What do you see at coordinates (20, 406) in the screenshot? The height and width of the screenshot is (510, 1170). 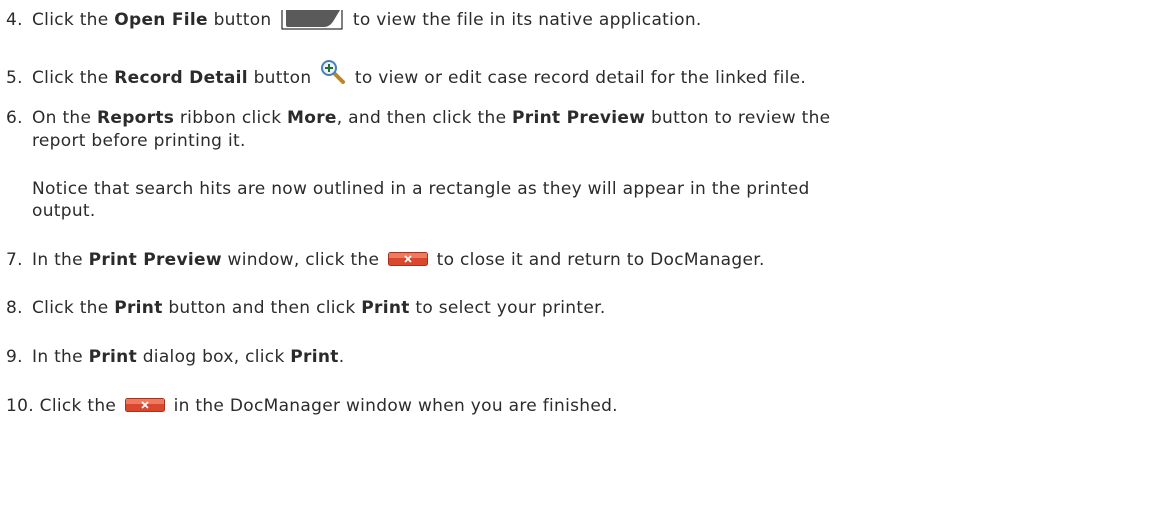 I see `step-number: 10.` at bounding box center [20, 406].